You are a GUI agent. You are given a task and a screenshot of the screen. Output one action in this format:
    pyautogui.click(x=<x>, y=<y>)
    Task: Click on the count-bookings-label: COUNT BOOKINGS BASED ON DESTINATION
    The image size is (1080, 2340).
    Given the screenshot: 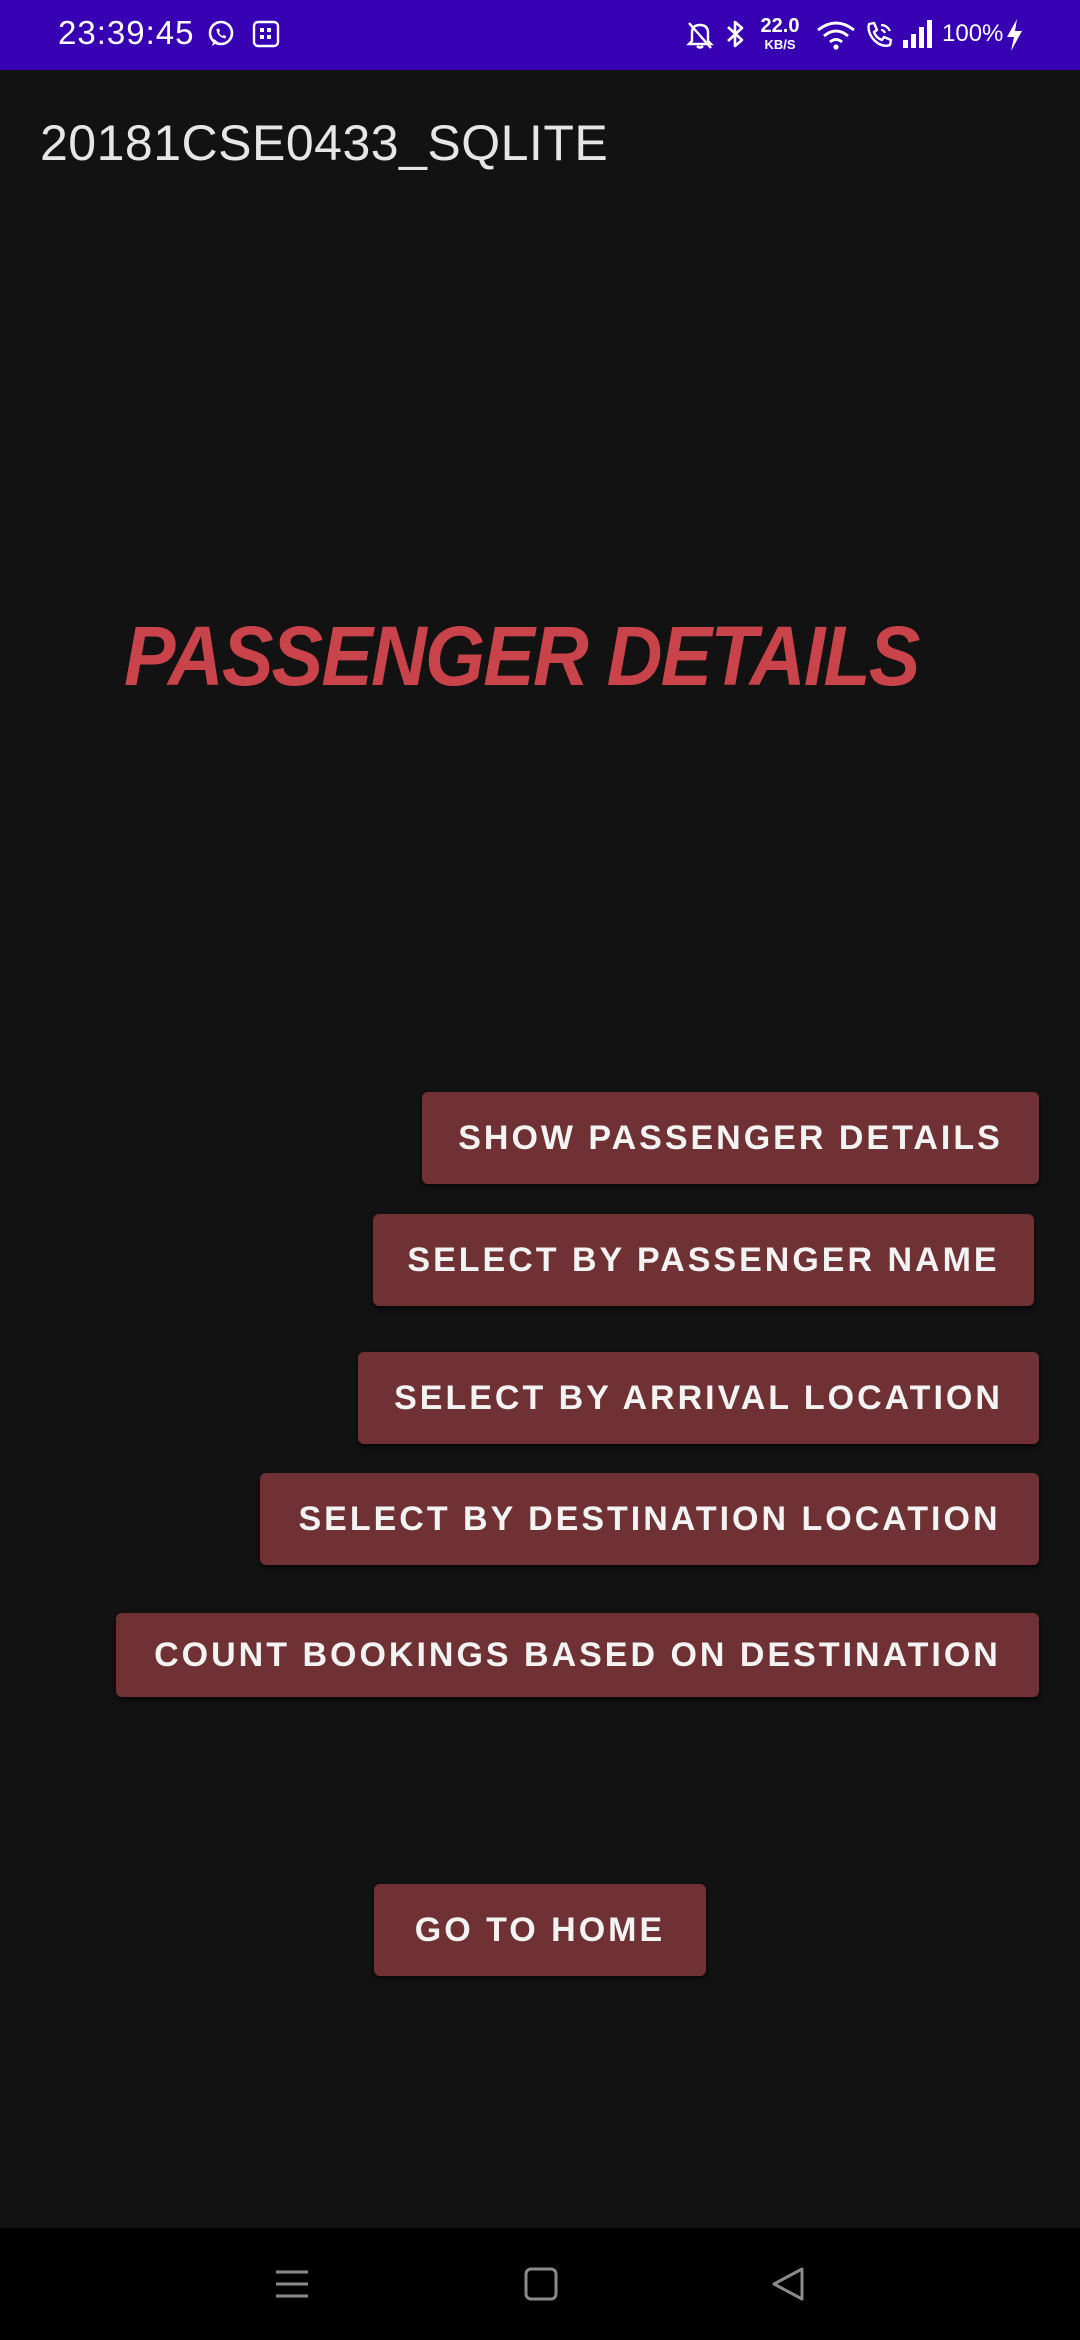 What is the action you would take?
    pyautogui.click(x=577, y=1654)
    